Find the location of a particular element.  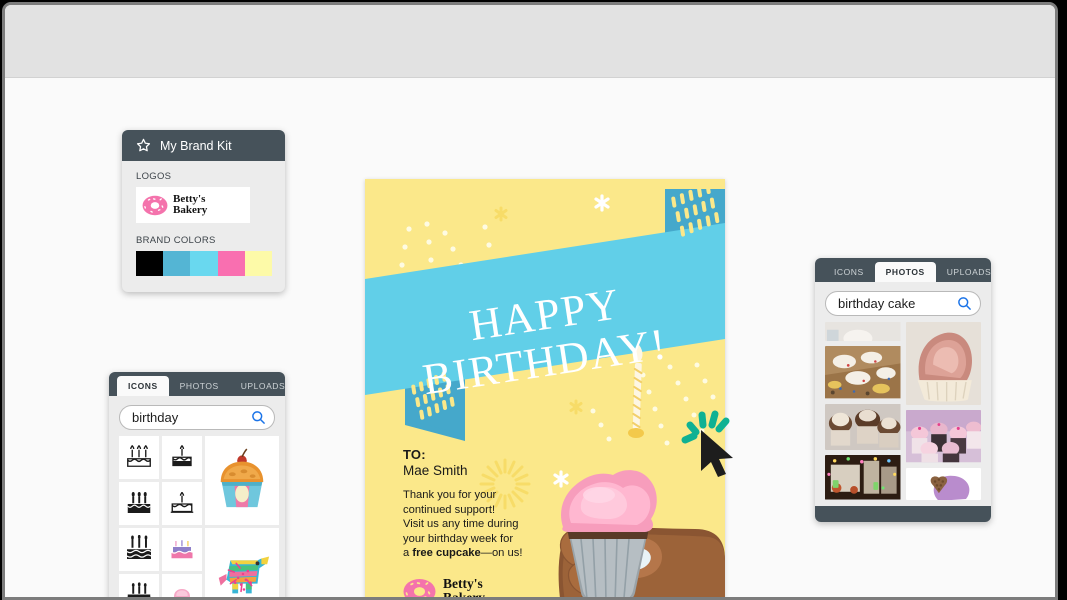

icon-cell-cupcake-pink-frosting is located at coordinates (182, 585).